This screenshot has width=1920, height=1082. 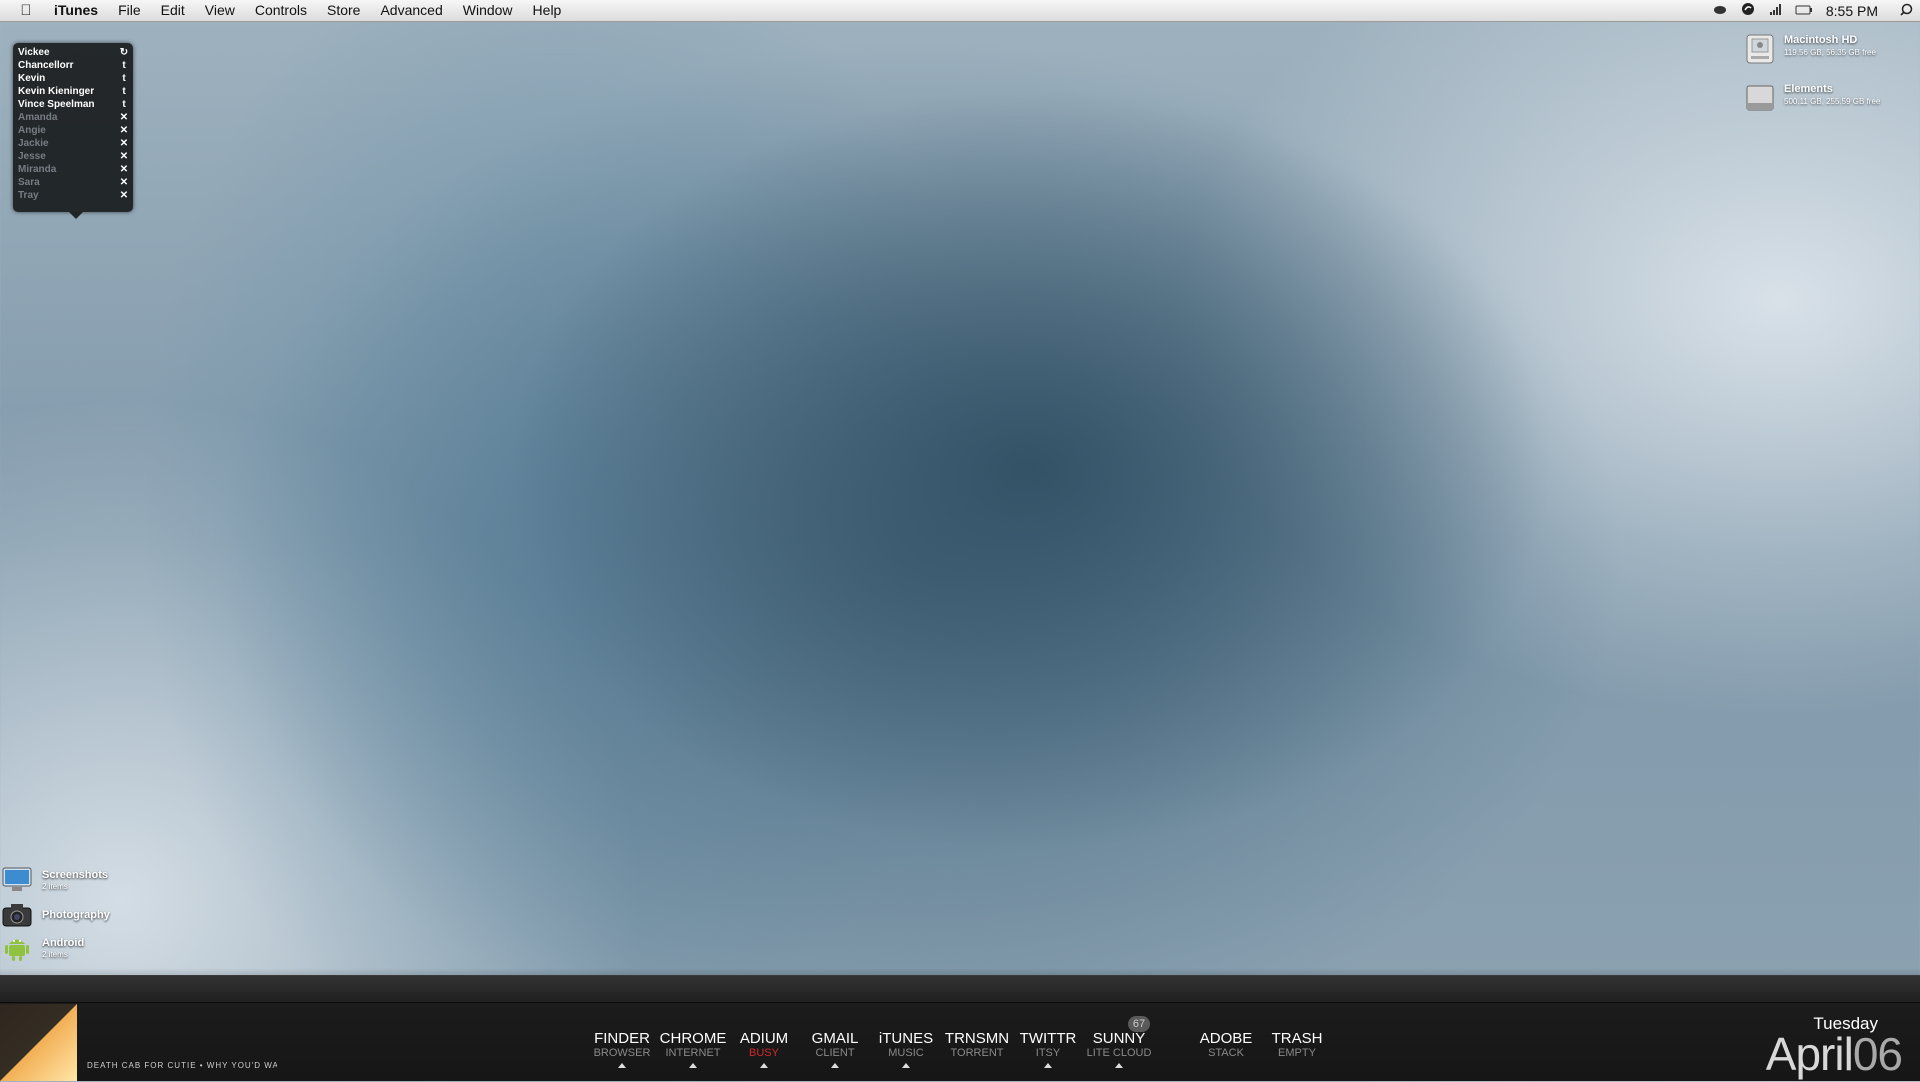 I want to click on stack-android: Android 2 items, so click(x=43, y=948).